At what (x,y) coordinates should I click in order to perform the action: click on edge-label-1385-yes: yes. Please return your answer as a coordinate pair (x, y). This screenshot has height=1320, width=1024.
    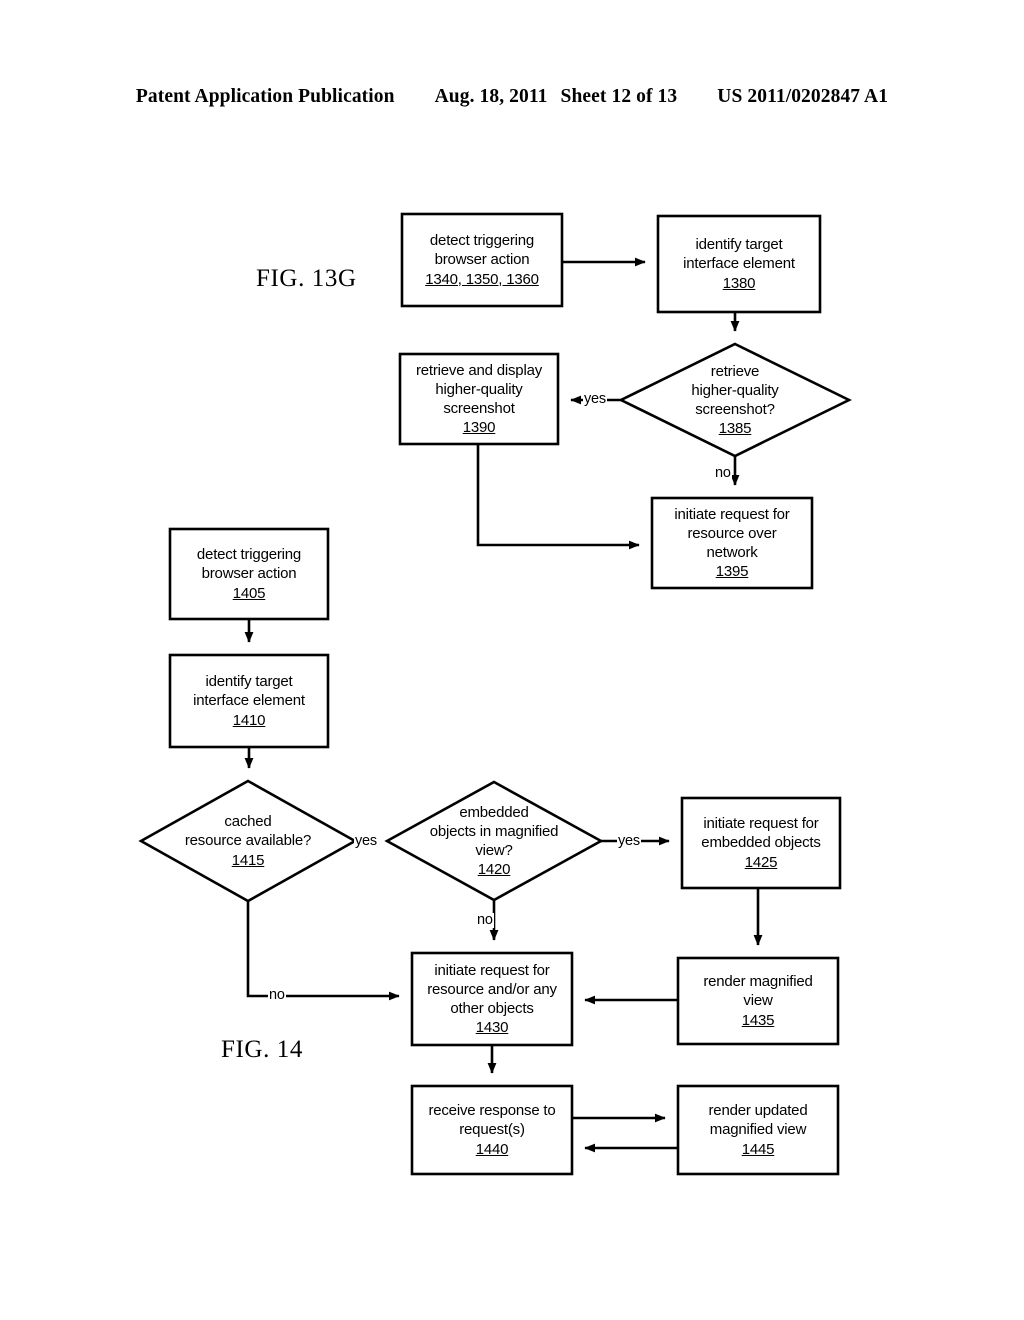
    Looking at the image, I should click on (595, 399).